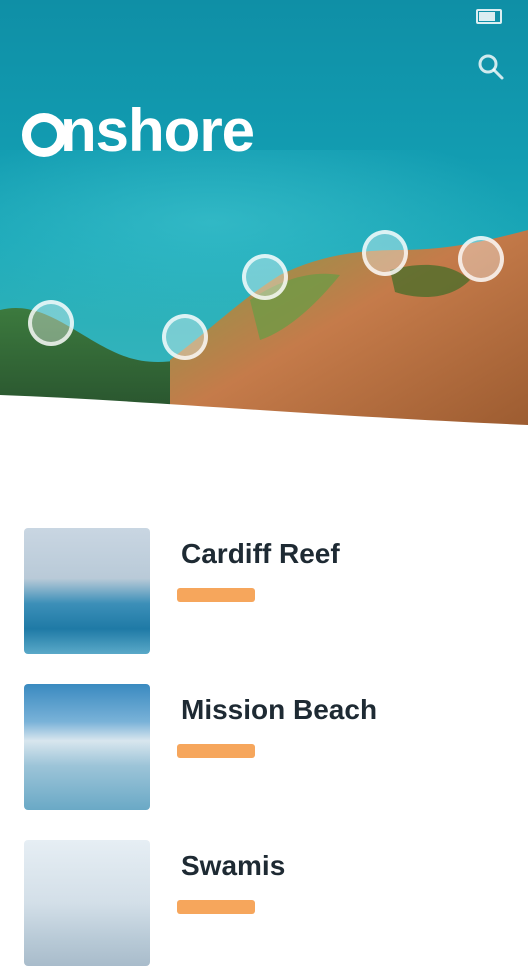 Image resolution: width=528 pixels, height=980 pixels. I want to click on battery-icon, so click(489, 16).